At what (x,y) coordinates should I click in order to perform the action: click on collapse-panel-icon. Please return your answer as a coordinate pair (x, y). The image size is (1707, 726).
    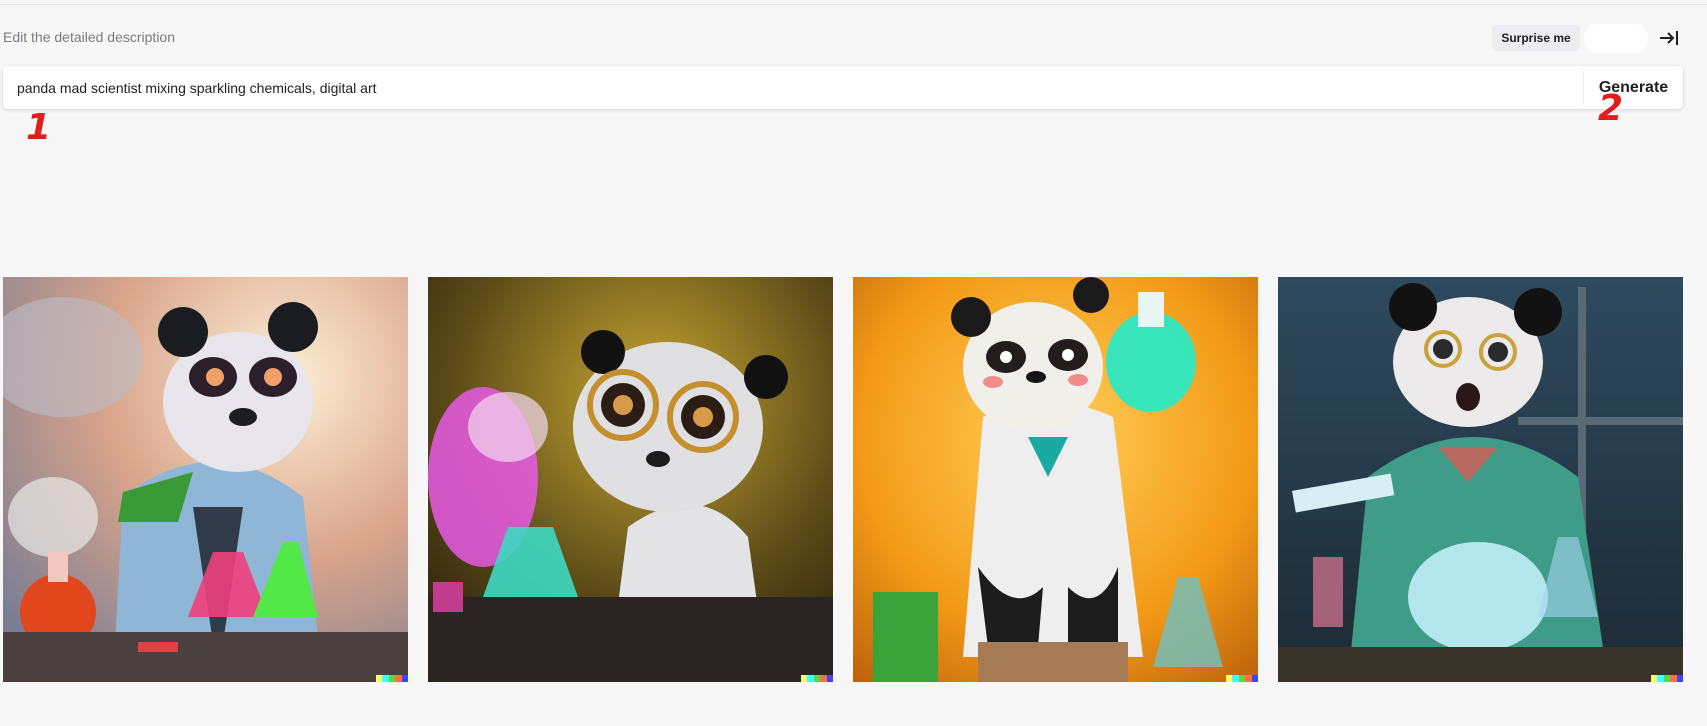
    Looking at the image, I should click on (1669, 38).